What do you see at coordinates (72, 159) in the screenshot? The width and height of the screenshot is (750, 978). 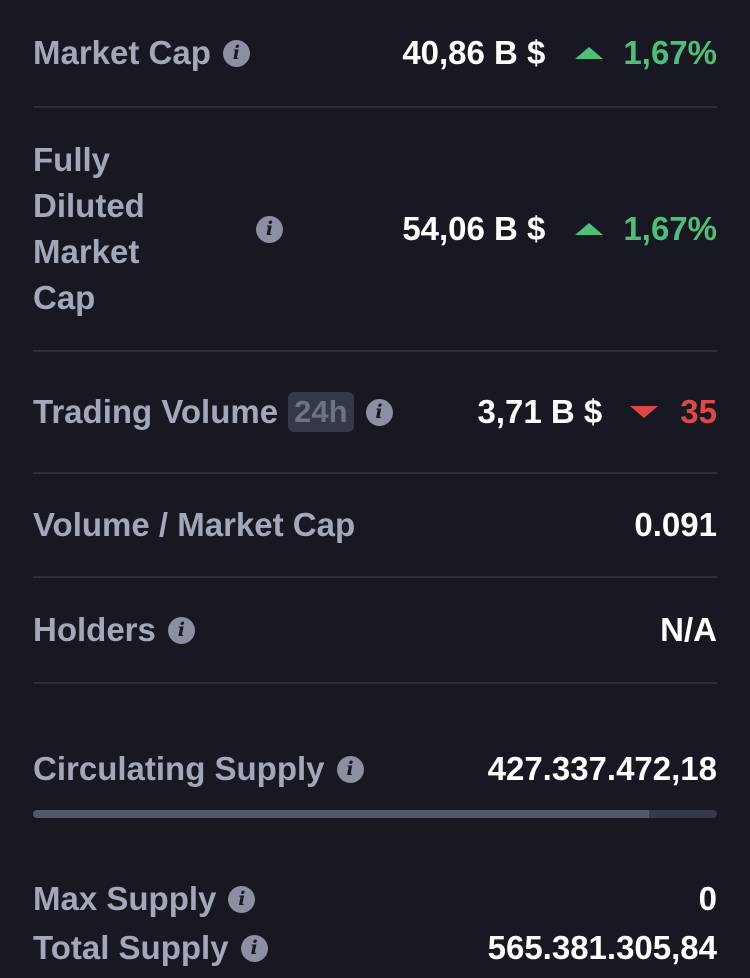 I see `fdv-label-1: Fully` at bounding box center [72, 159].